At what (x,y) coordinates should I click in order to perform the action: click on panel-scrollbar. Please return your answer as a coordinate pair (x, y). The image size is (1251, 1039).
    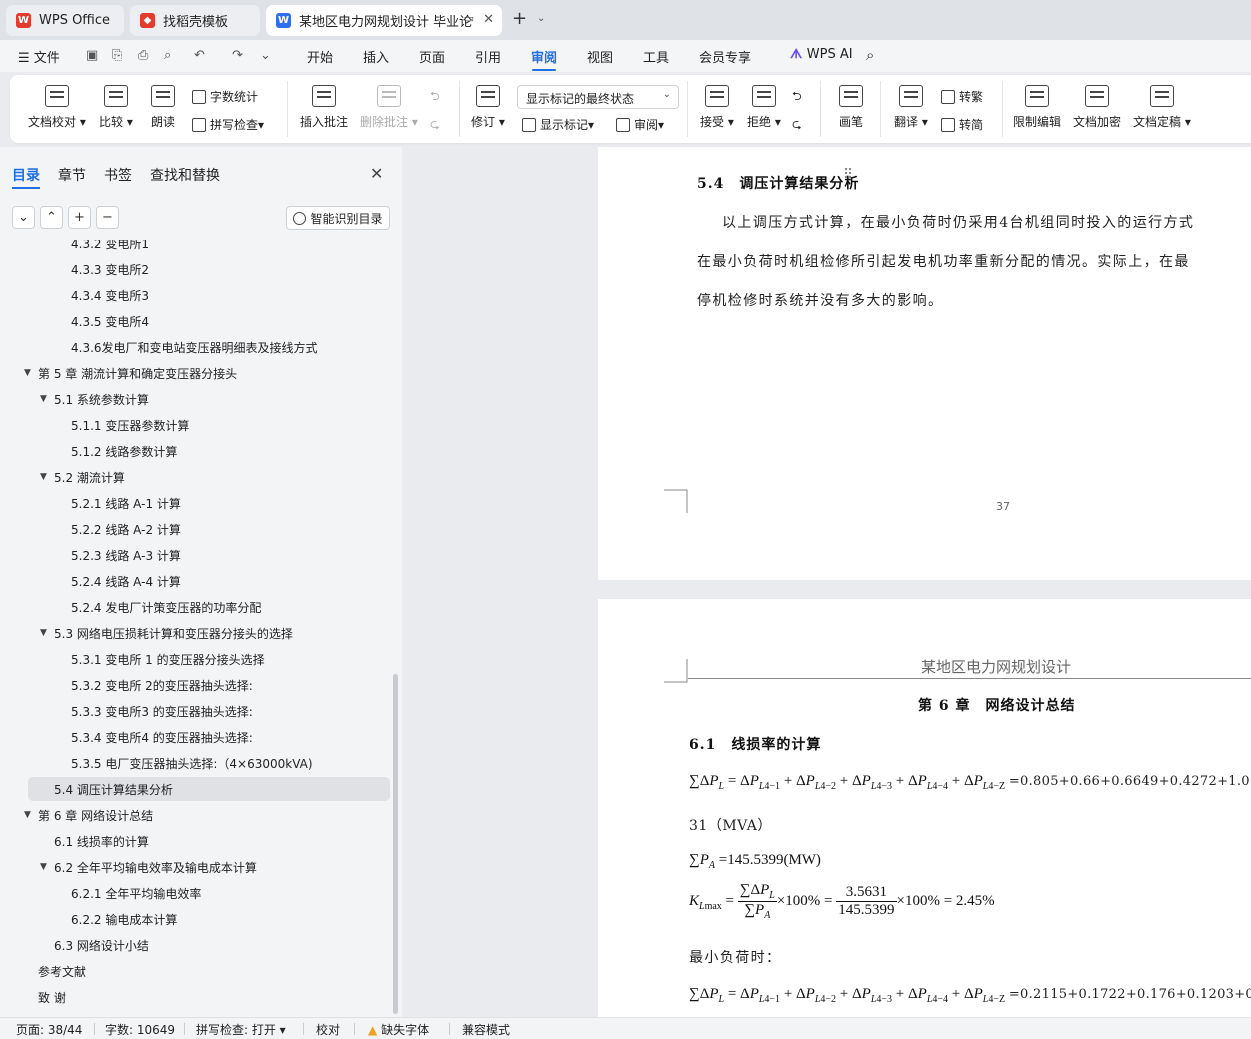
    Looking at the image, I should click on (395, 844).